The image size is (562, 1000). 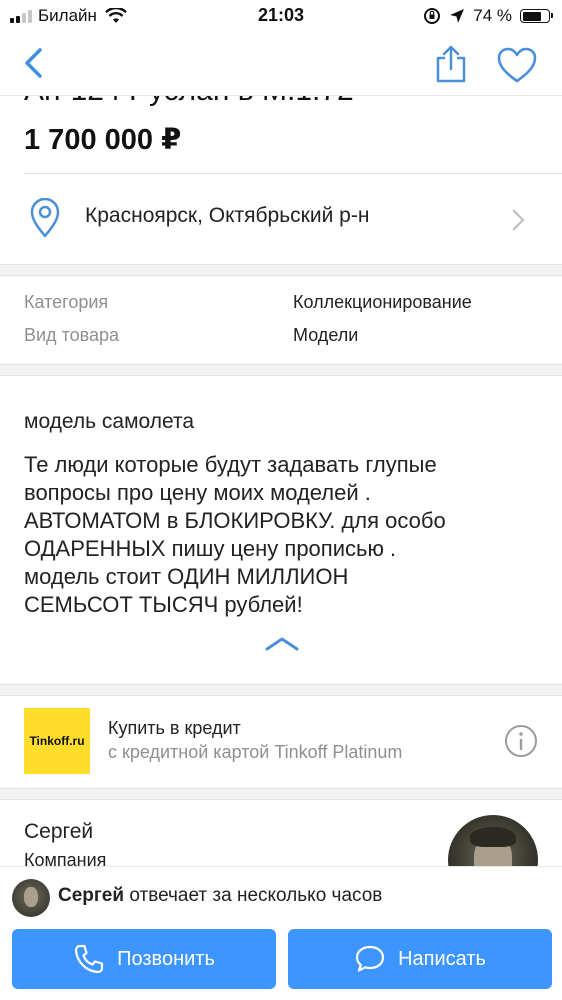 What do you see at coordinates (186, 576) in the screenshot?
I see `description-line: модель стоит ОДИН МИЛЛИОН` at bounding box center [186, 576].